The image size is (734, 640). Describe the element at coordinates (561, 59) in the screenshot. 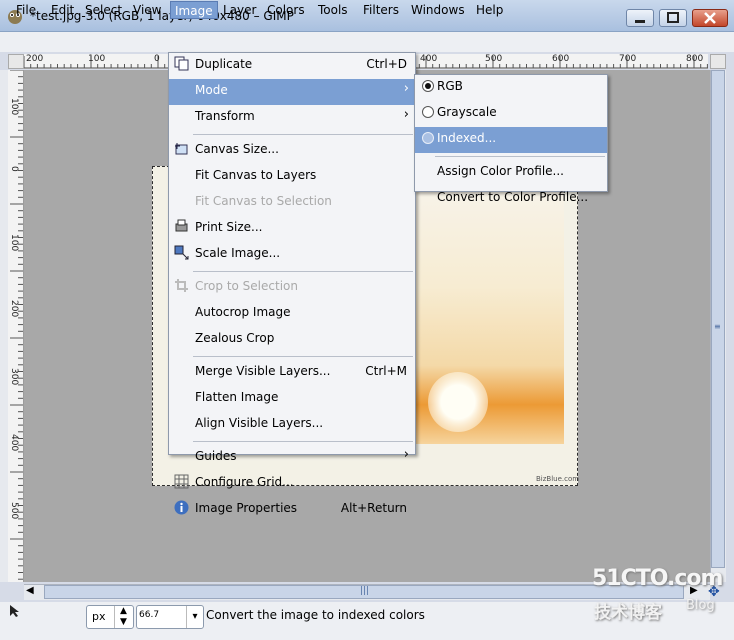

I see `ruler-label: 600` at that location.